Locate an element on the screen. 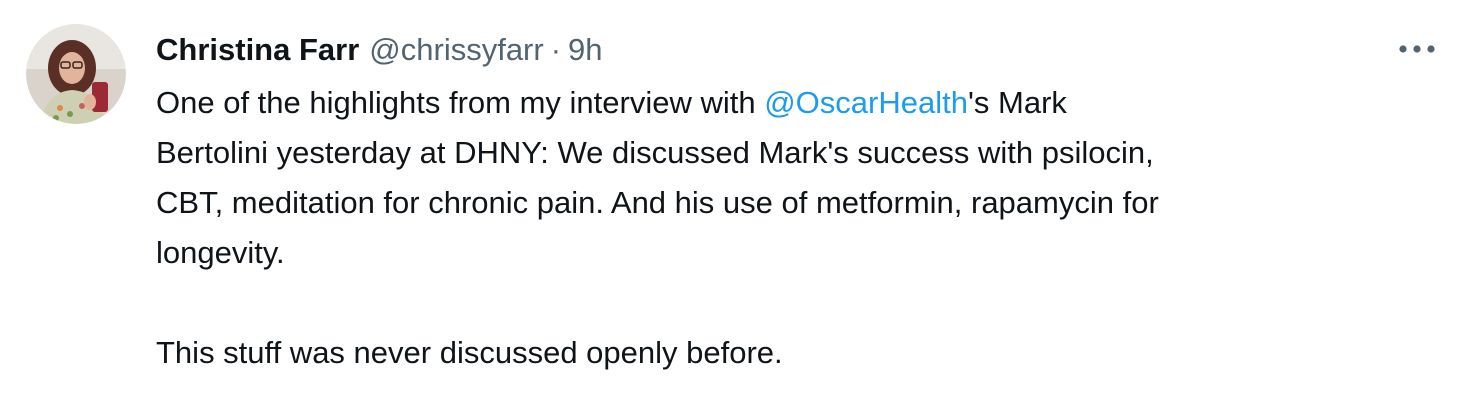 The width and height of the screenshot is (1474, 406). author-name: Christina Farr is located at coordinates (257, 50).